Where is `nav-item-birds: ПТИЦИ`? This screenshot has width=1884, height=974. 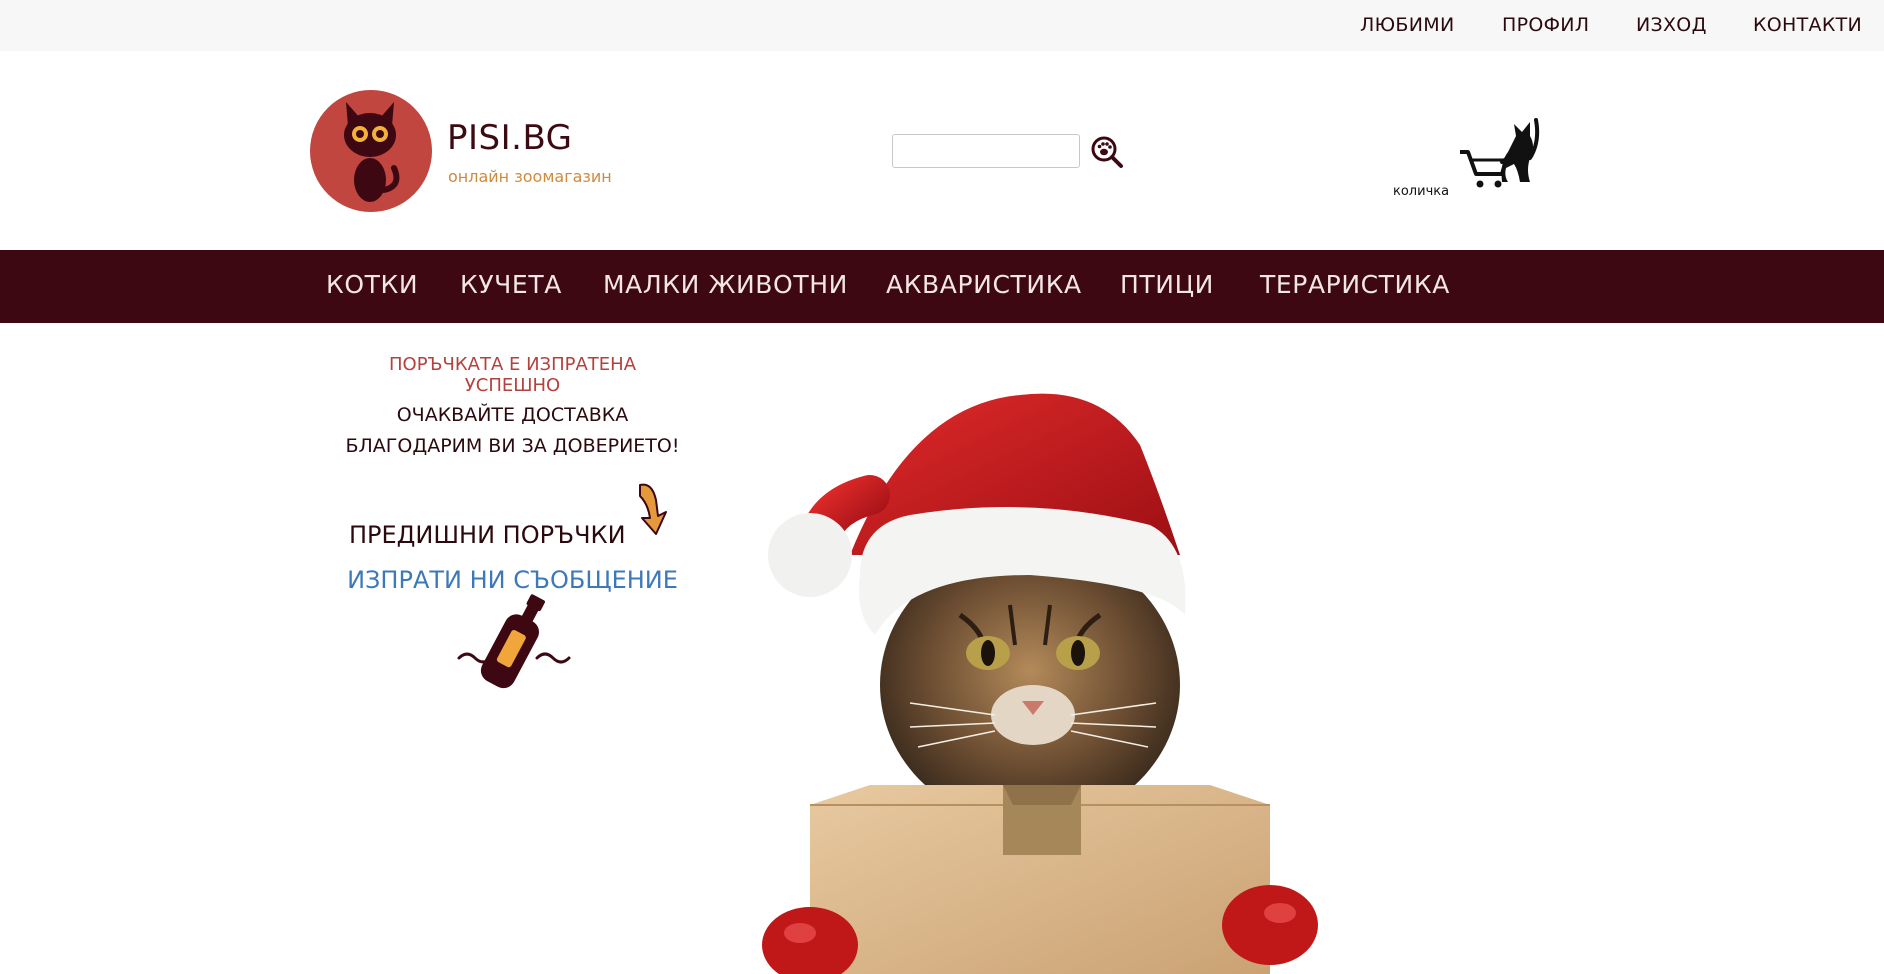
nav-item-birds: ПТИЦИ is located at coordinates (1167, 284).